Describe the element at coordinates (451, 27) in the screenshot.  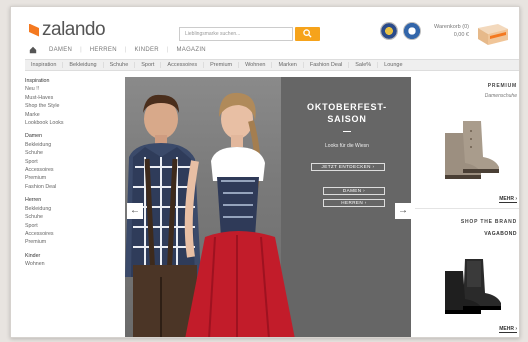
I see `cart-label: Warenkorb (0)` at that location.